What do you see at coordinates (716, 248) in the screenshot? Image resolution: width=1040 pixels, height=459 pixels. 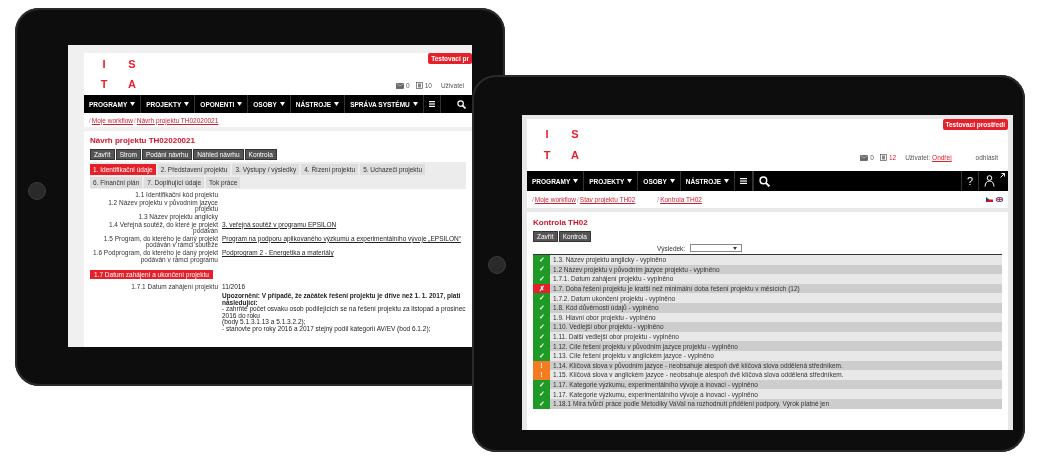 I see `result-dropdown` at bounding box center [716, 248].